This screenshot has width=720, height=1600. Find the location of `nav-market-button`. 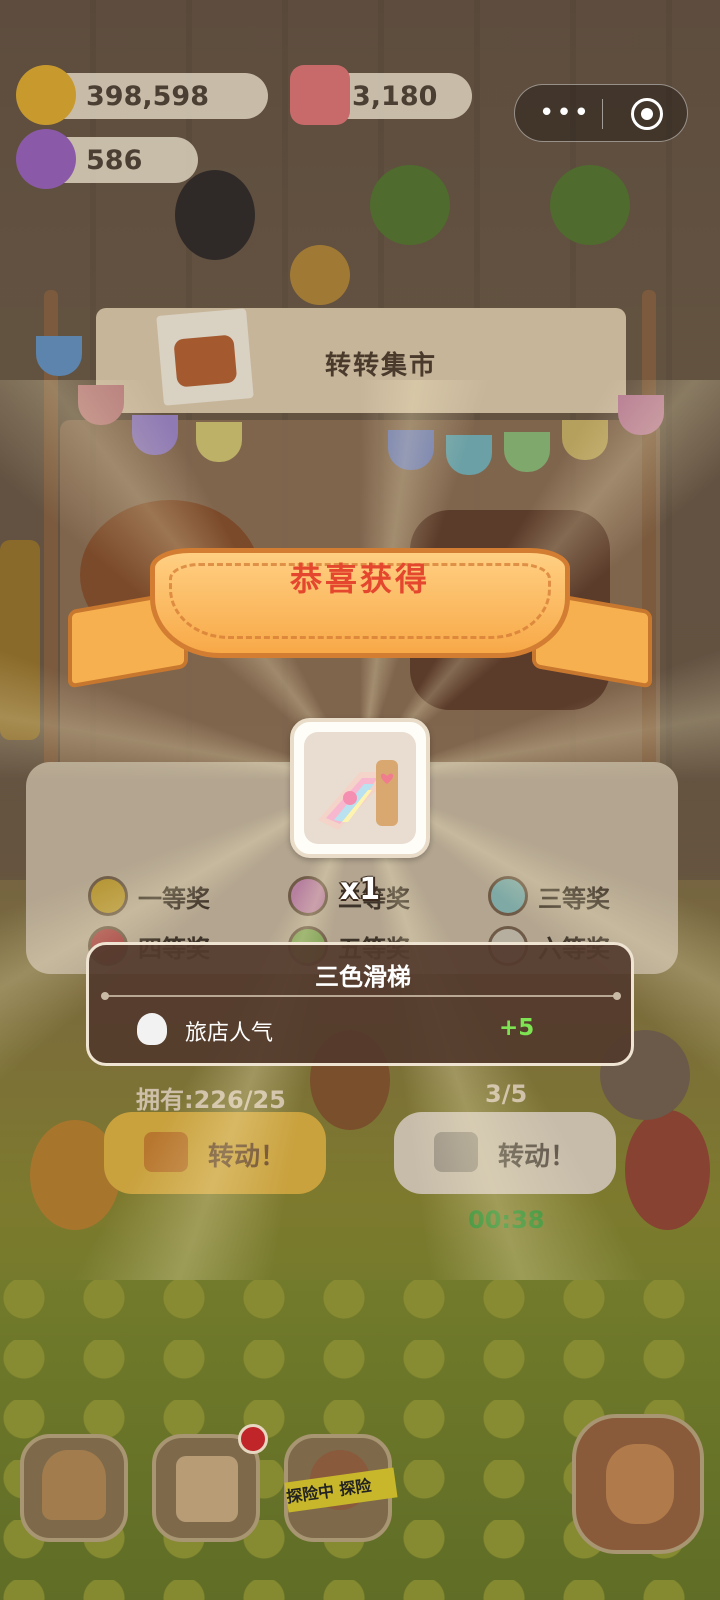

nav-market-button is located at coordinates (638, 1484).